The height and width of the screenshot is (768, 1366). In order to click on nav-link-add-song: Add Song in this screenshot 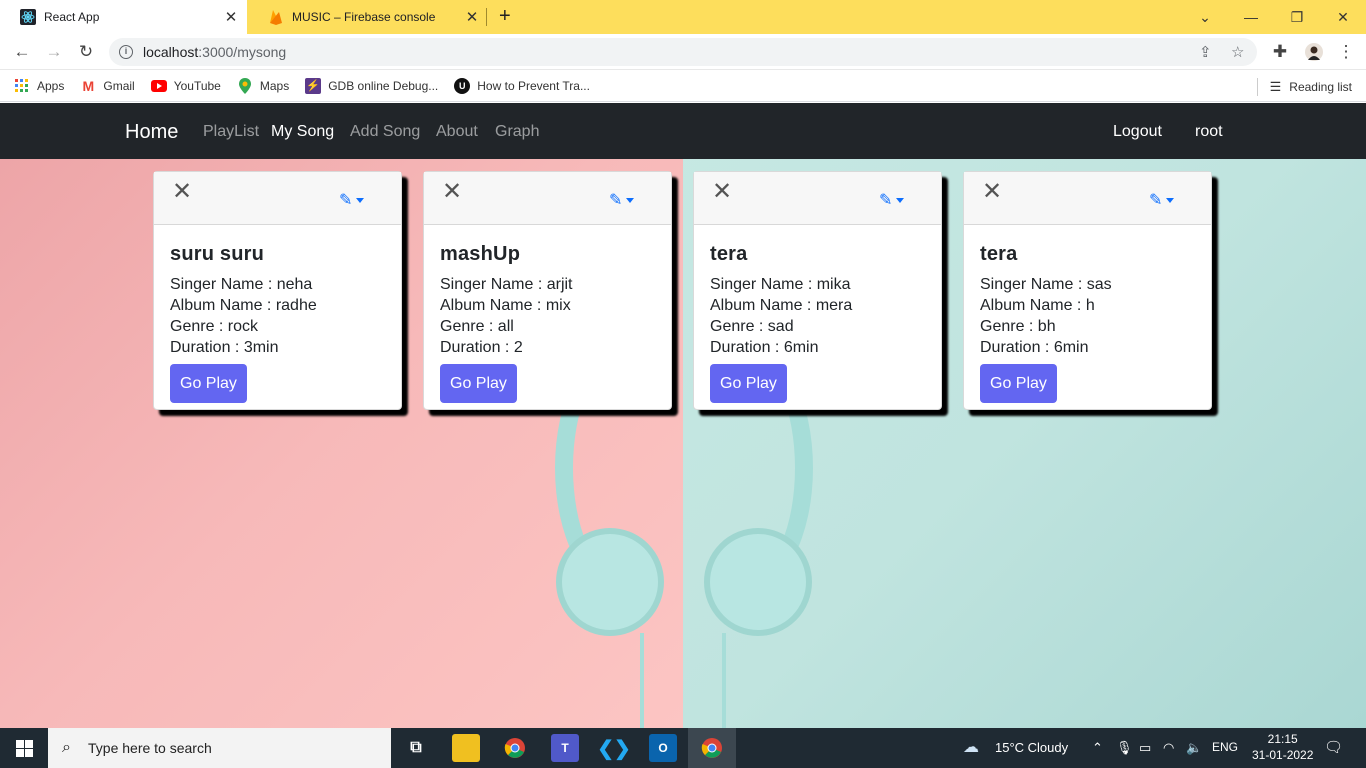, I will do `click(385, 132)`.